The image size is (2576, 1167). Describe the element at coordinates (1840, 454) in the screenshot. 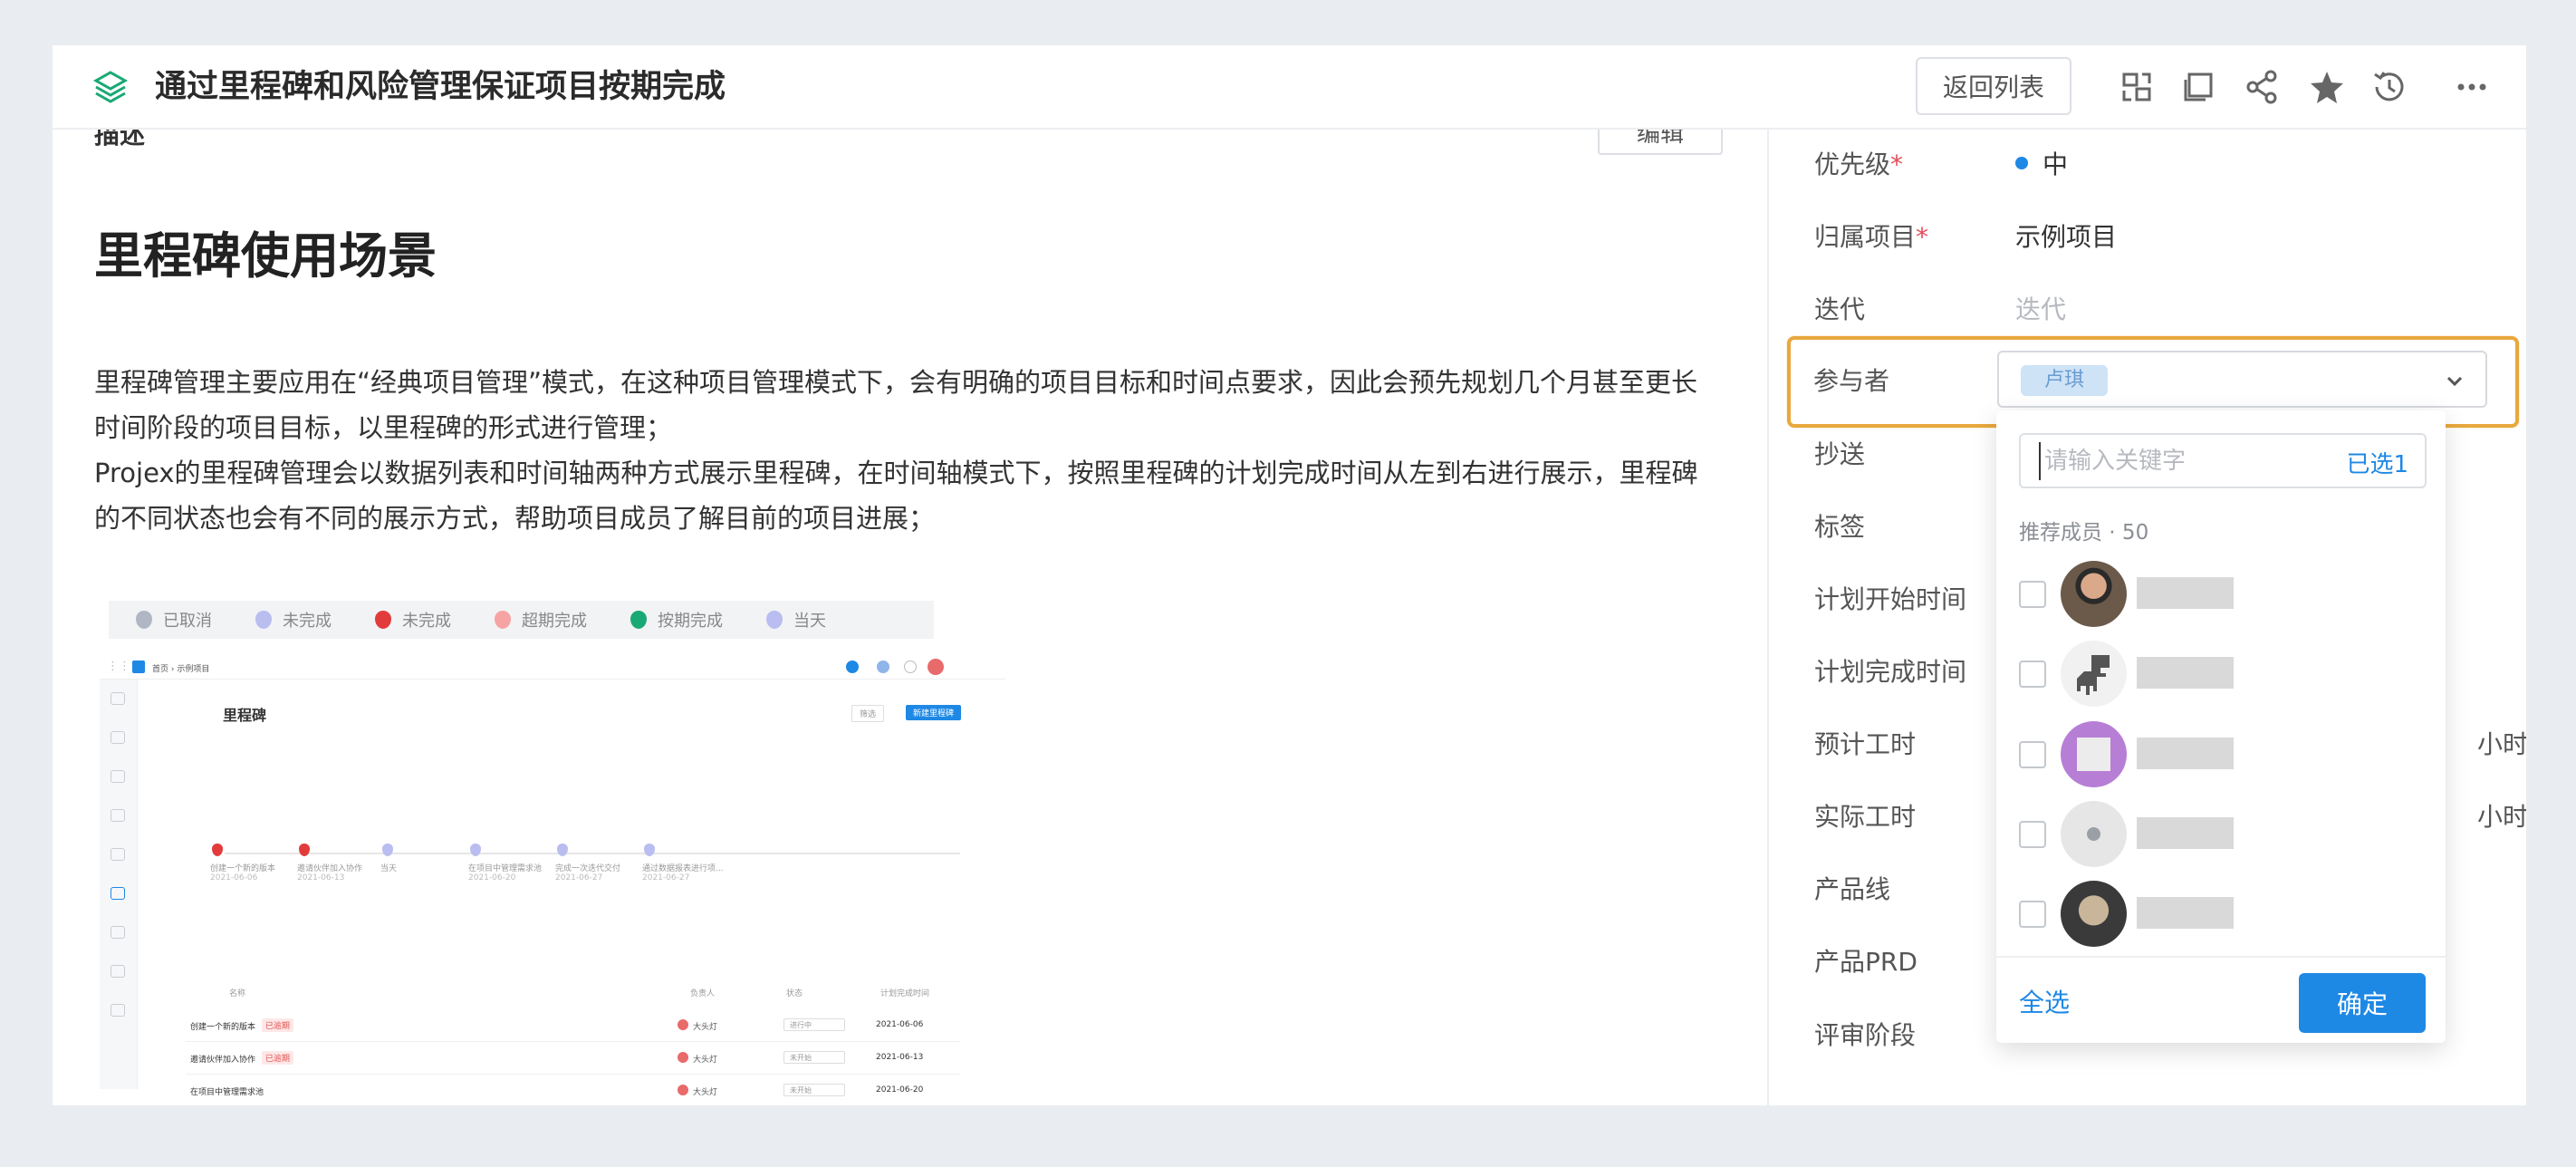

I see `cc-label: 抄送` at that location.